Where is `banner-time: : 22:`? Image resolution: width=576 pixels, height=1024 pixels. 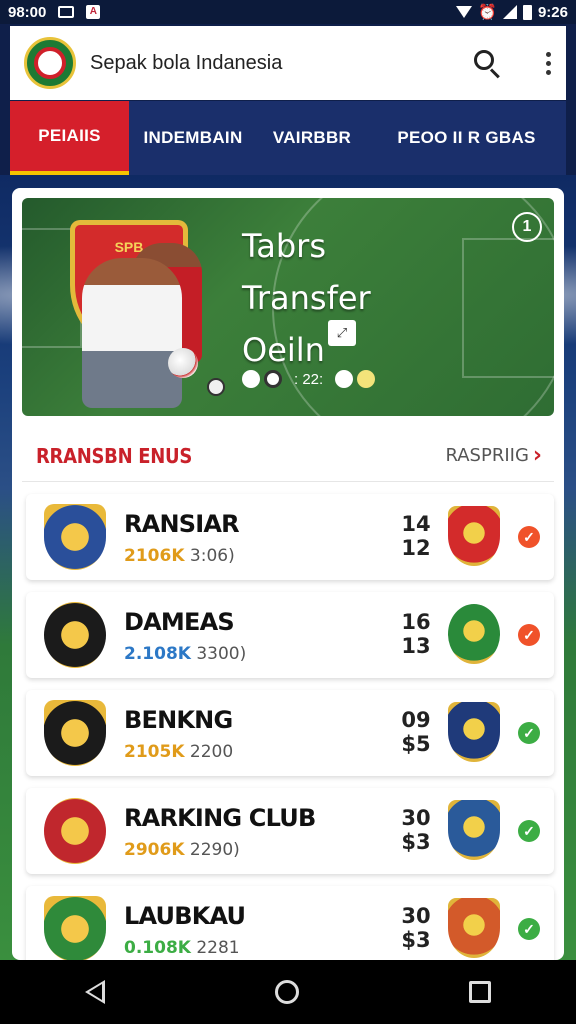 banner-time: : 22: is located at coordinates (309, 379).